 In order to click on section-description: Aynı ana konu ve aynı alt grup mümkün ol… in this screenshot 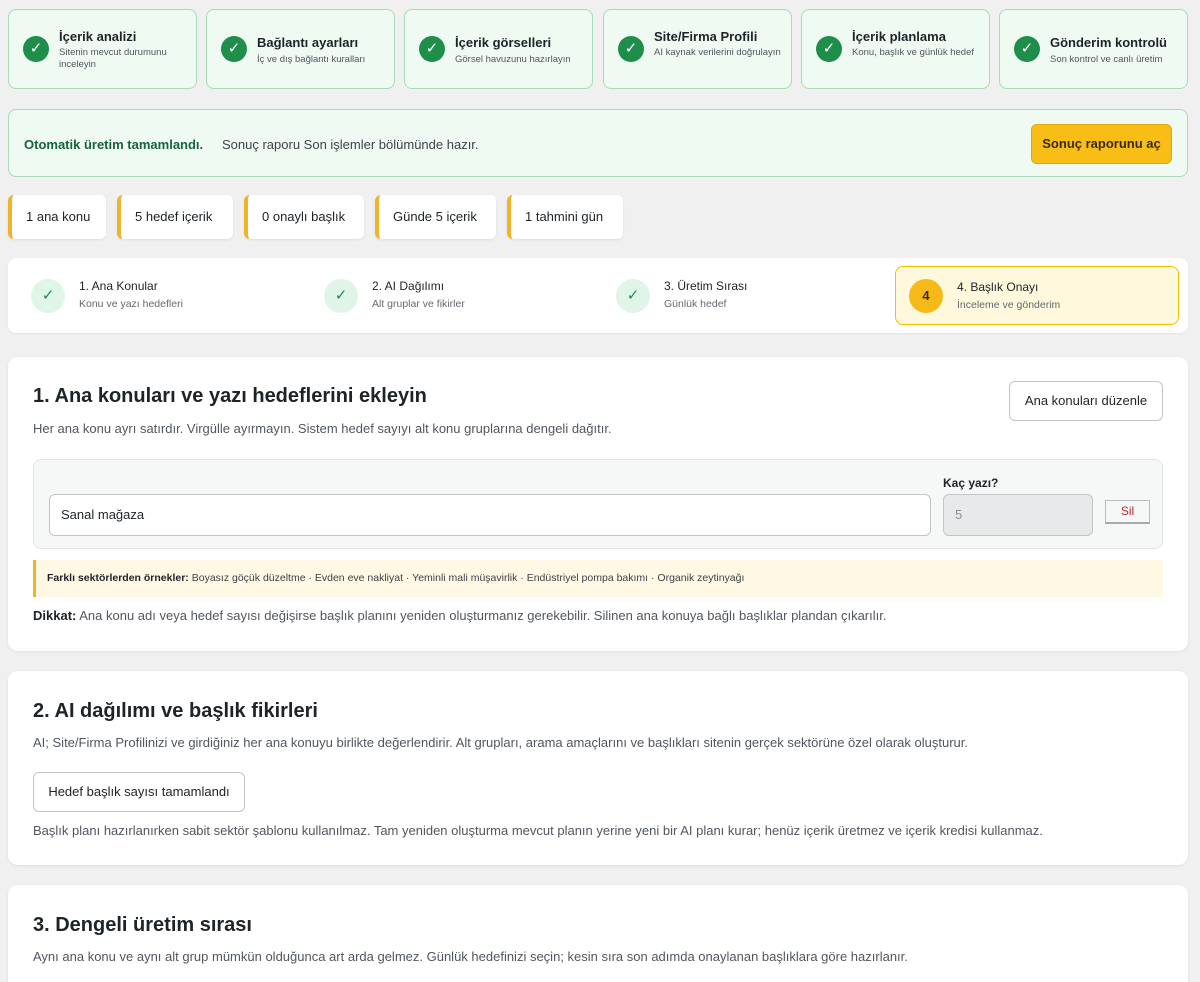, I will do `click(470, 956)`.